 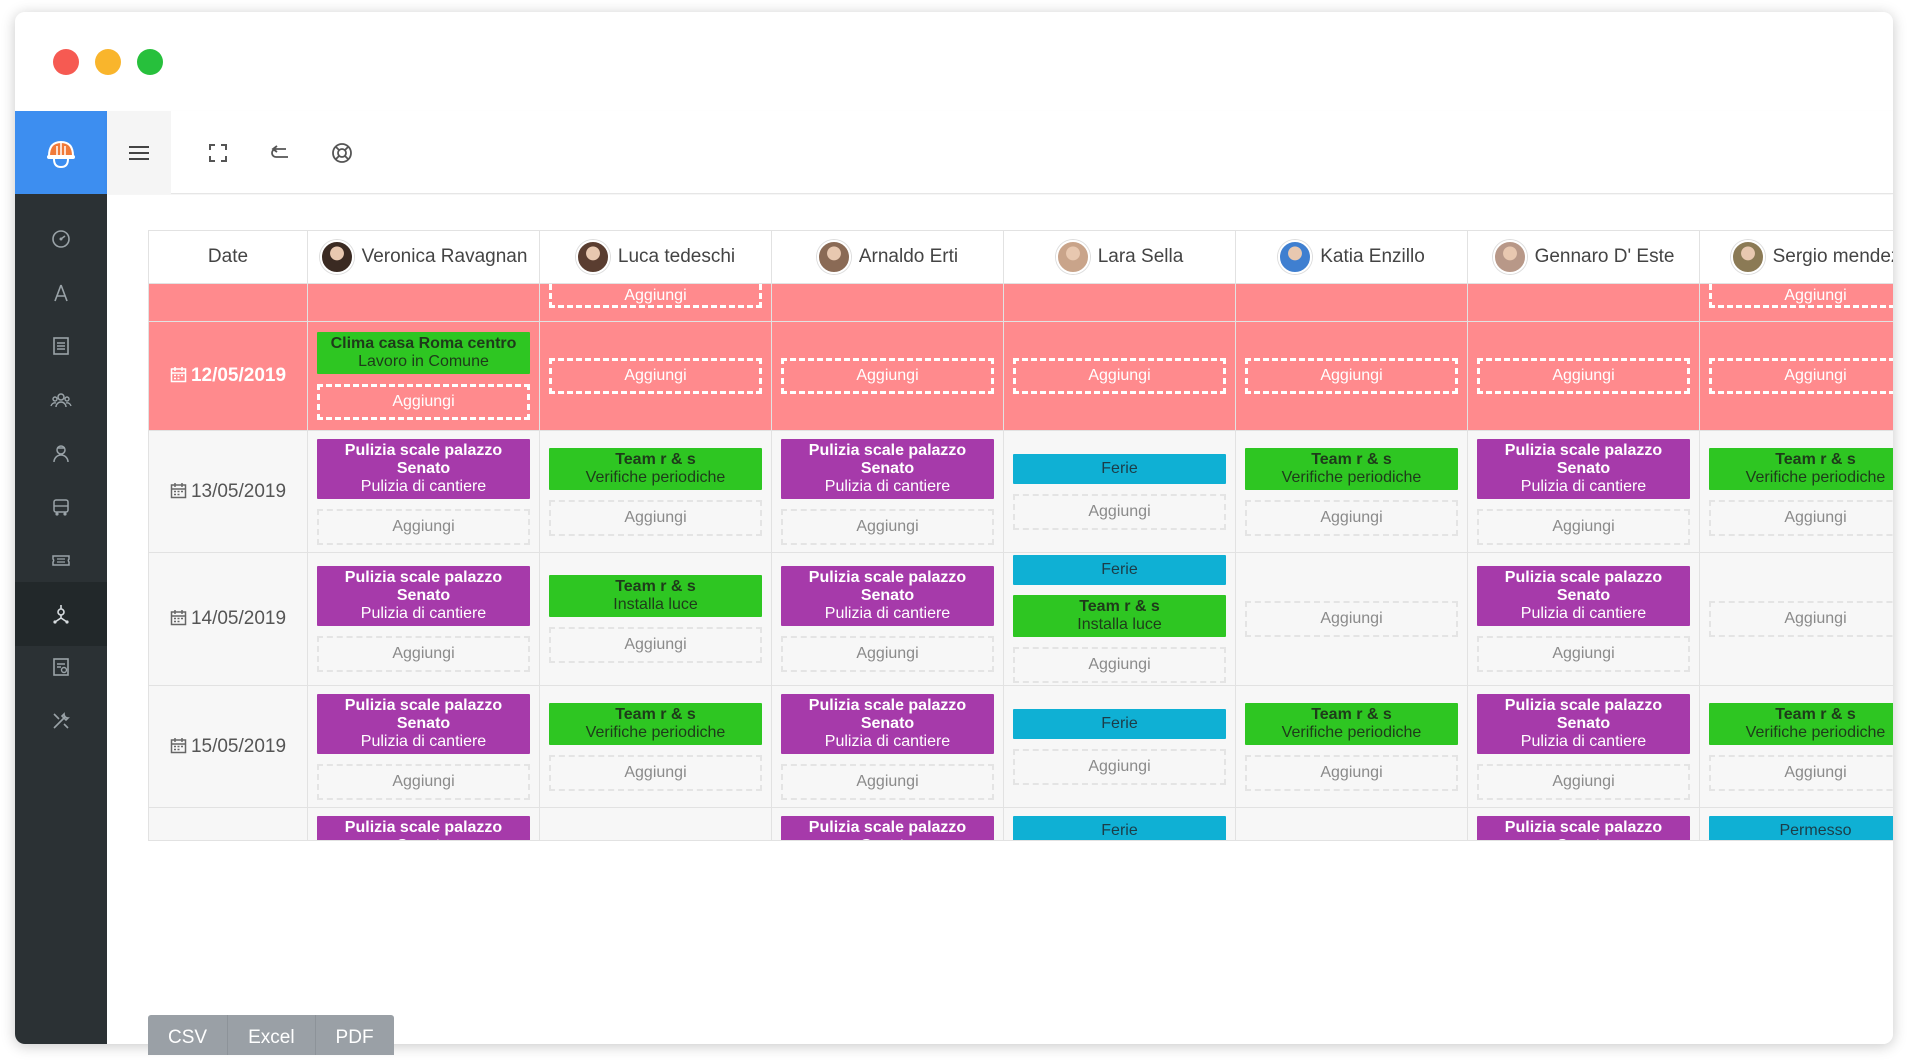 I want to click on undo-button, so click(x=280, y=152).